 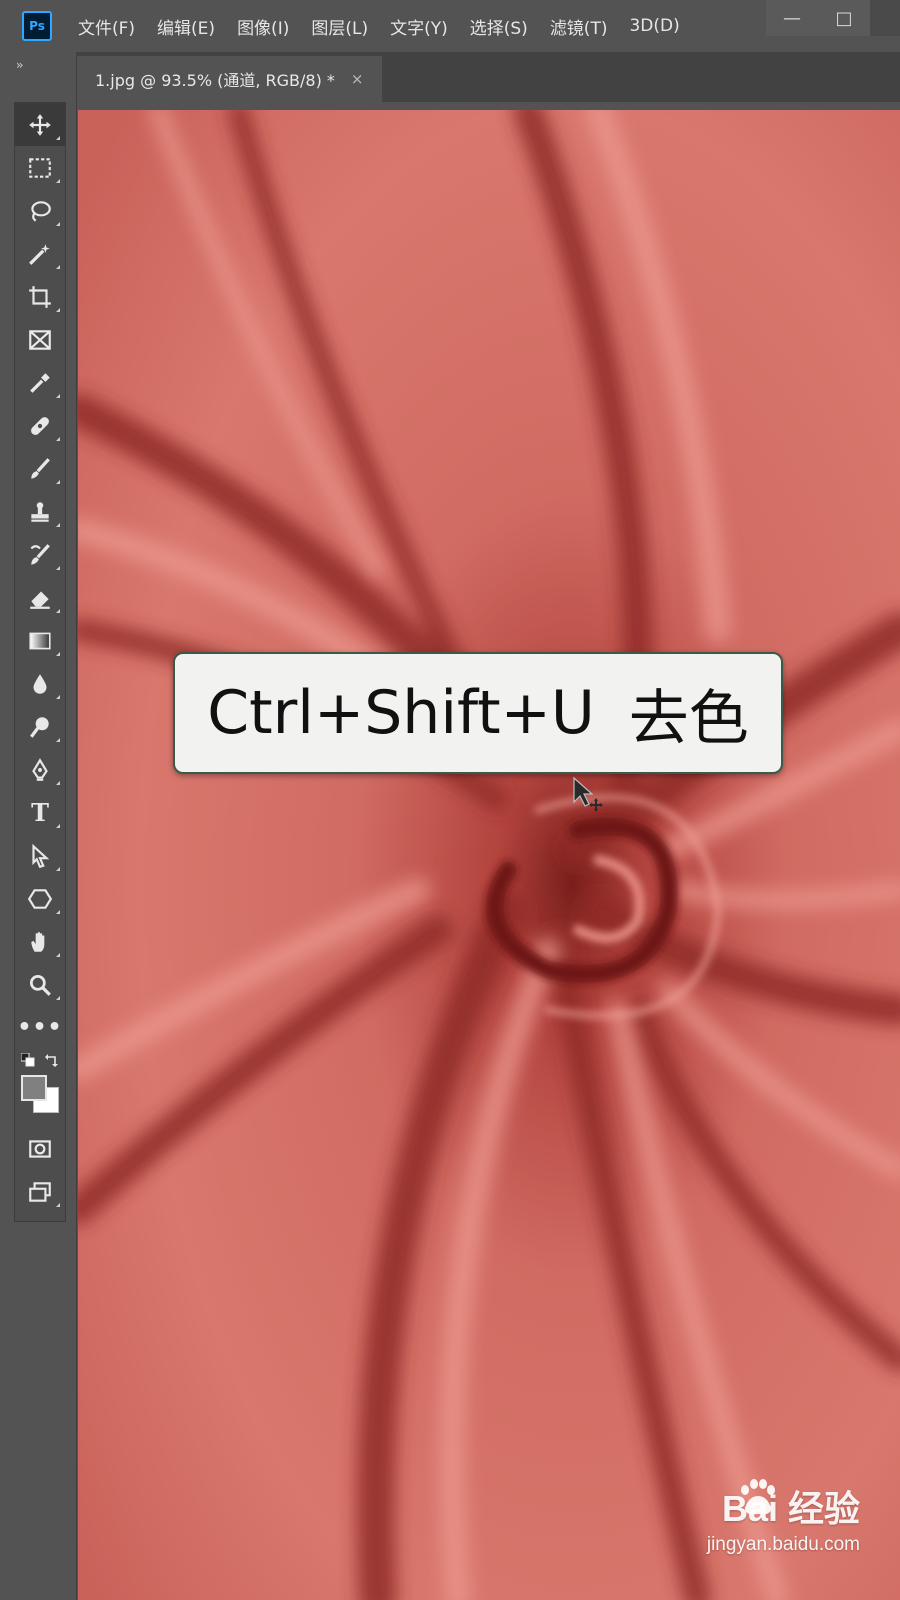 I want to click on shape-tool, so click(x=40, y=898).